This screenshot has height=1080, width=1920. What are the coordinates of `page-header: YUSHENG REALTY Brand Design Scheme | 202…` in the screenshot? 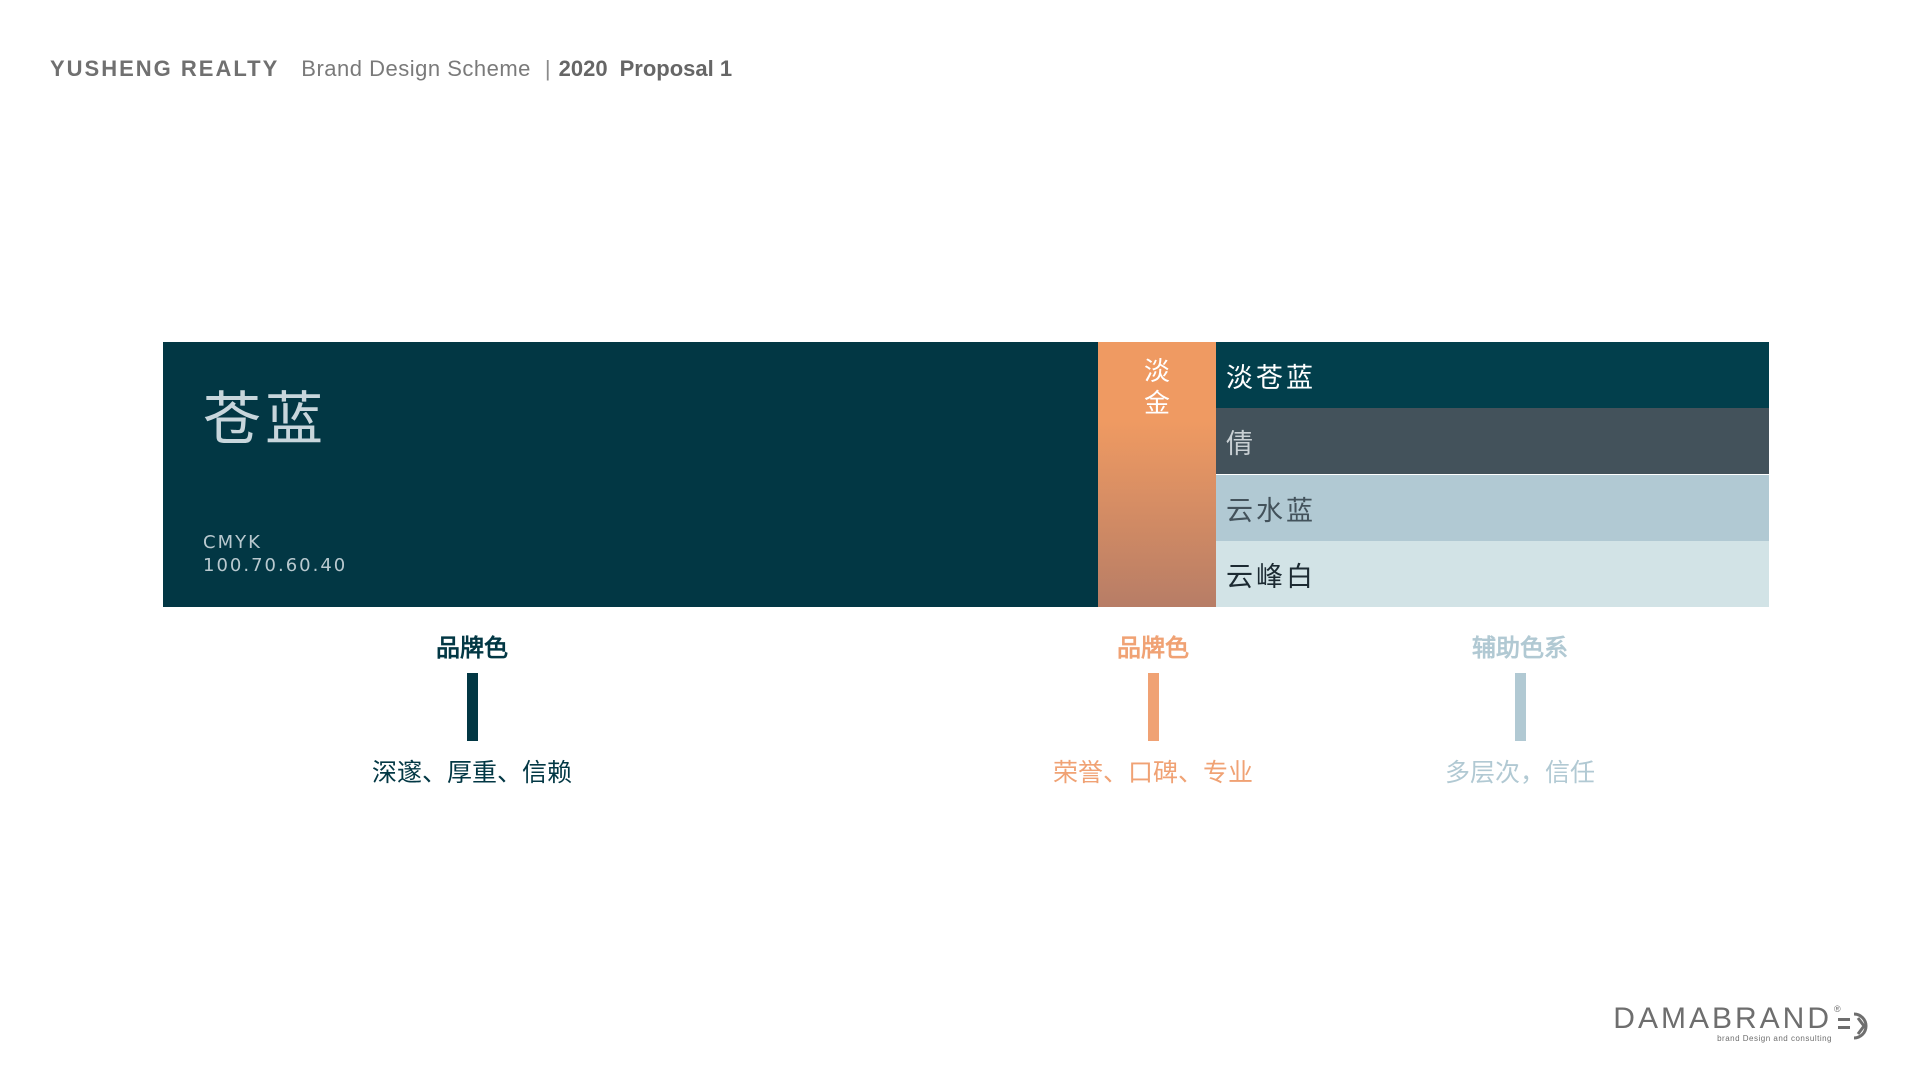 It's located at (391, 69).